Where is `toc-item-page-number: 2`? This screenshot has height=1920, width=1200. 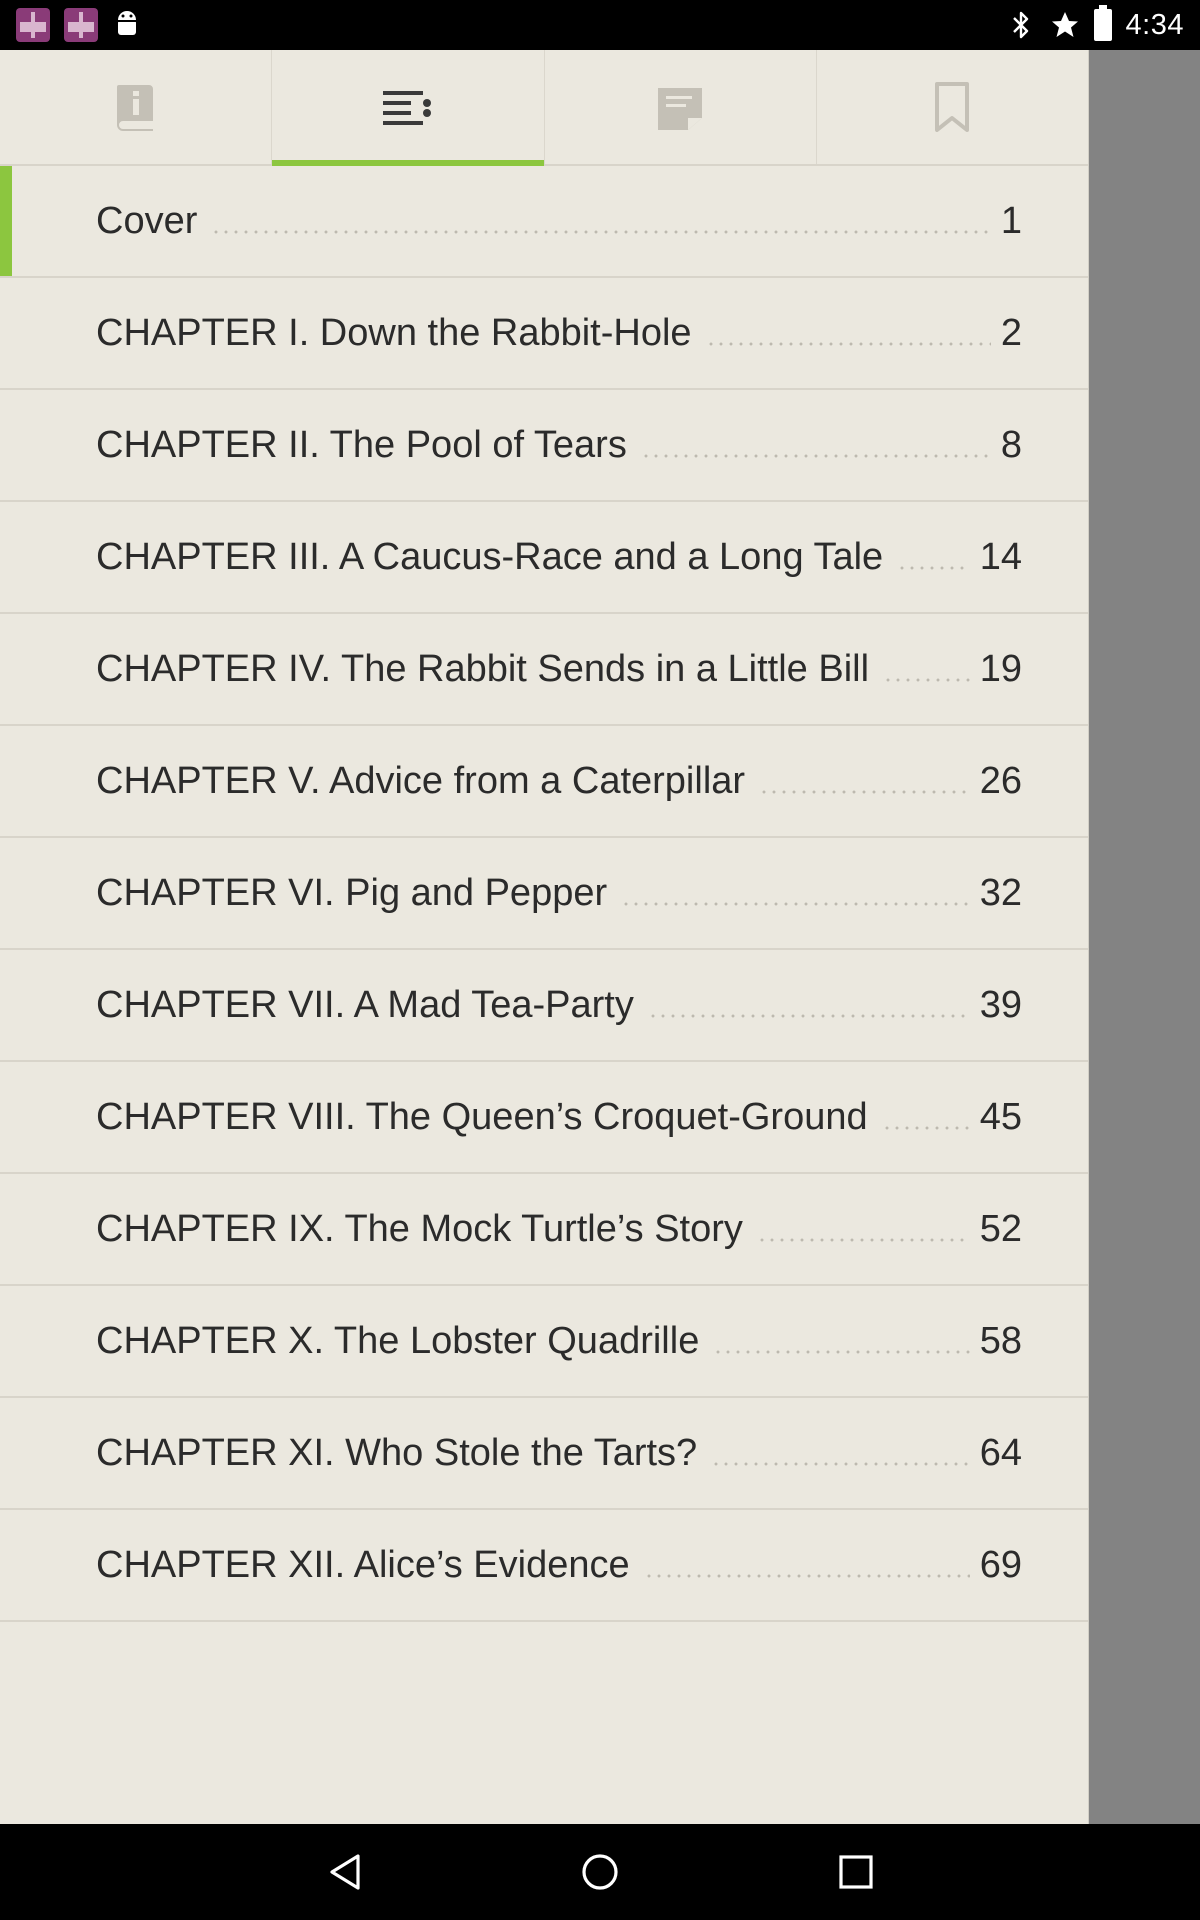 toc-item-page-number: 2 is located at coordinates (1011, 332).